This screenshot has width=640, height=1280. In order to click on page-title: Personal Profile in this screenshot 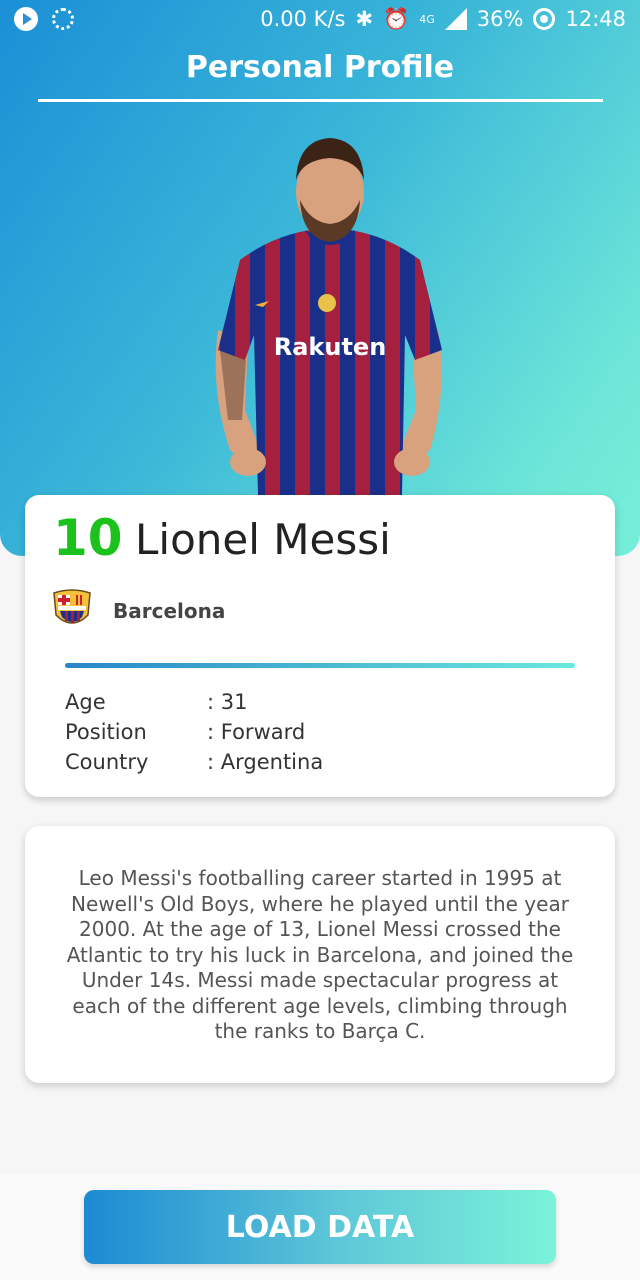, I will do `click(320, 67)`.